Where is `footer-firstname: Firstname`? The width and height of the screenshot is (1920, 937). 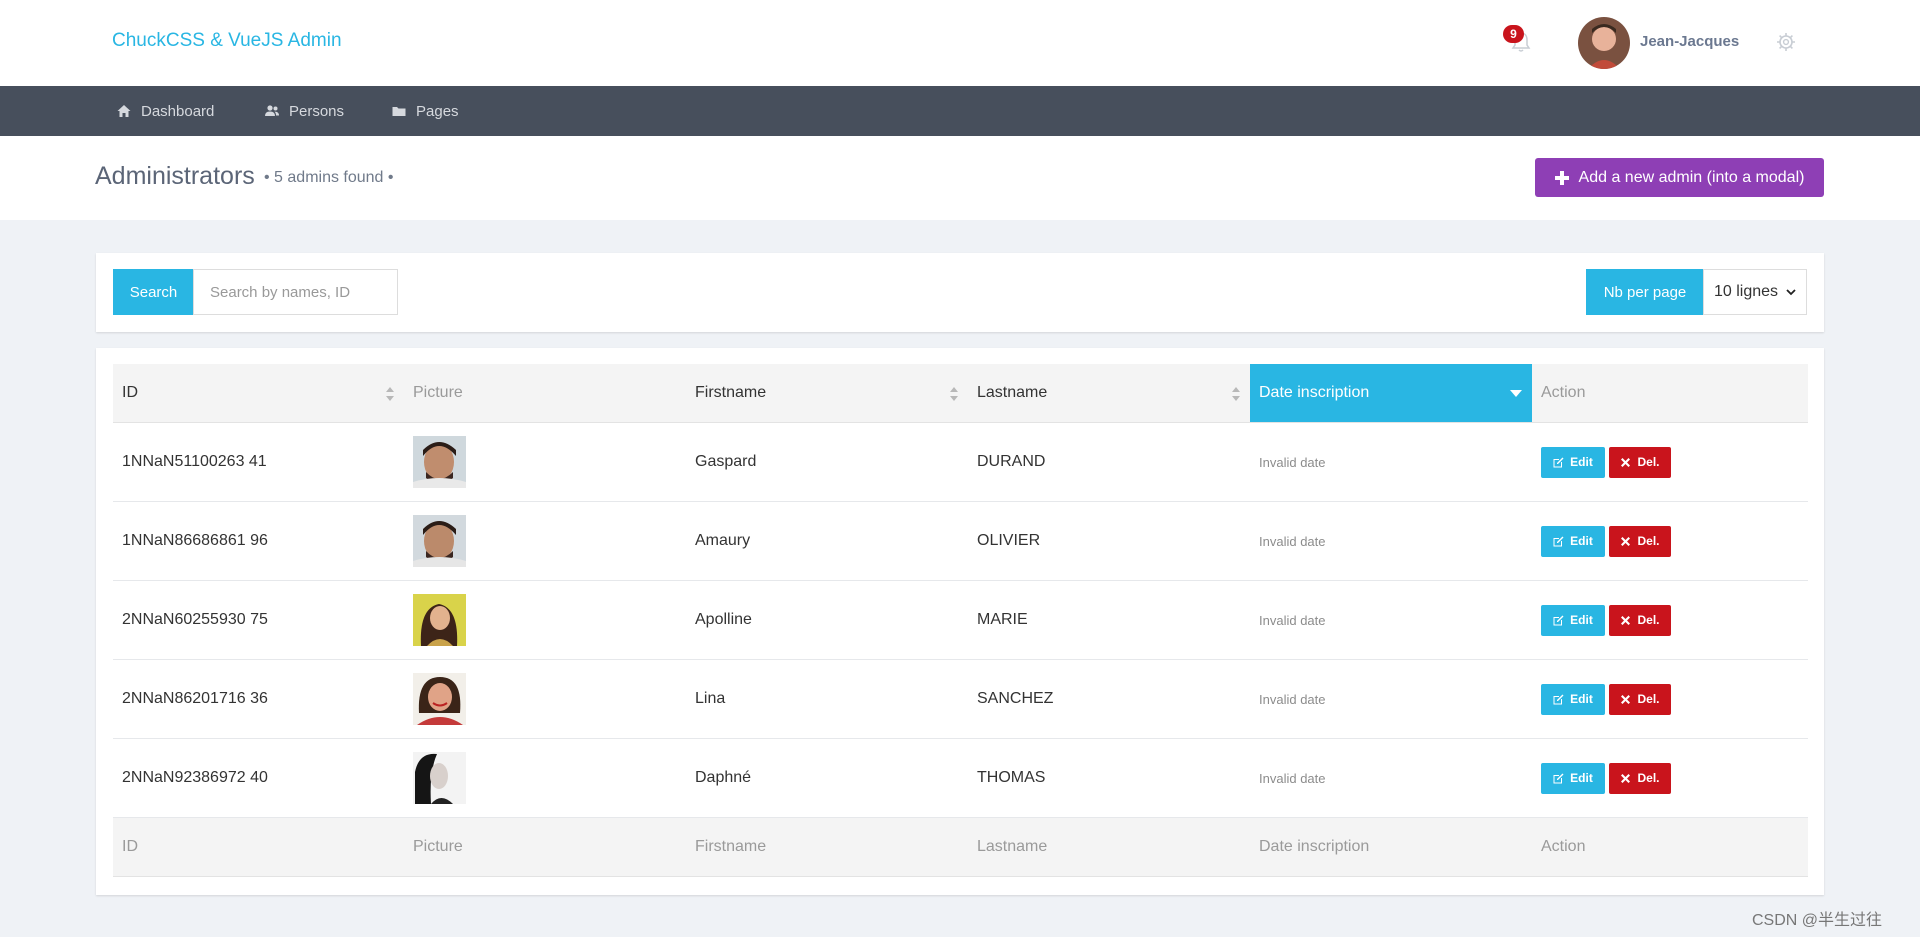
footer-firstname: Firstname is located at coordinates (731, 846).